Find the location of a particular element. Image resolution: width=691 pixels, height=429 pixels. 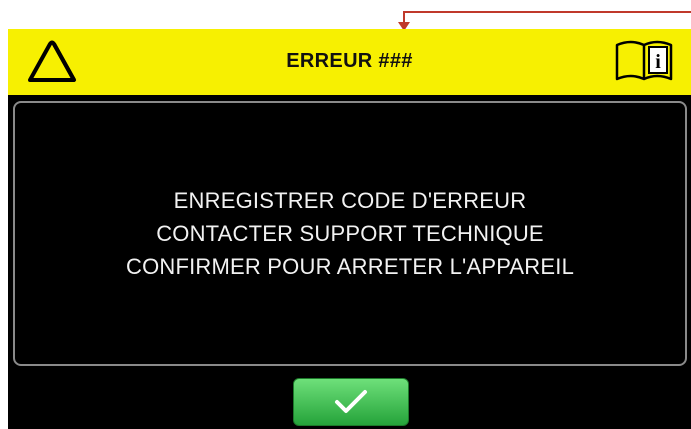

svg-text: i is located at coordinates (658, 62).